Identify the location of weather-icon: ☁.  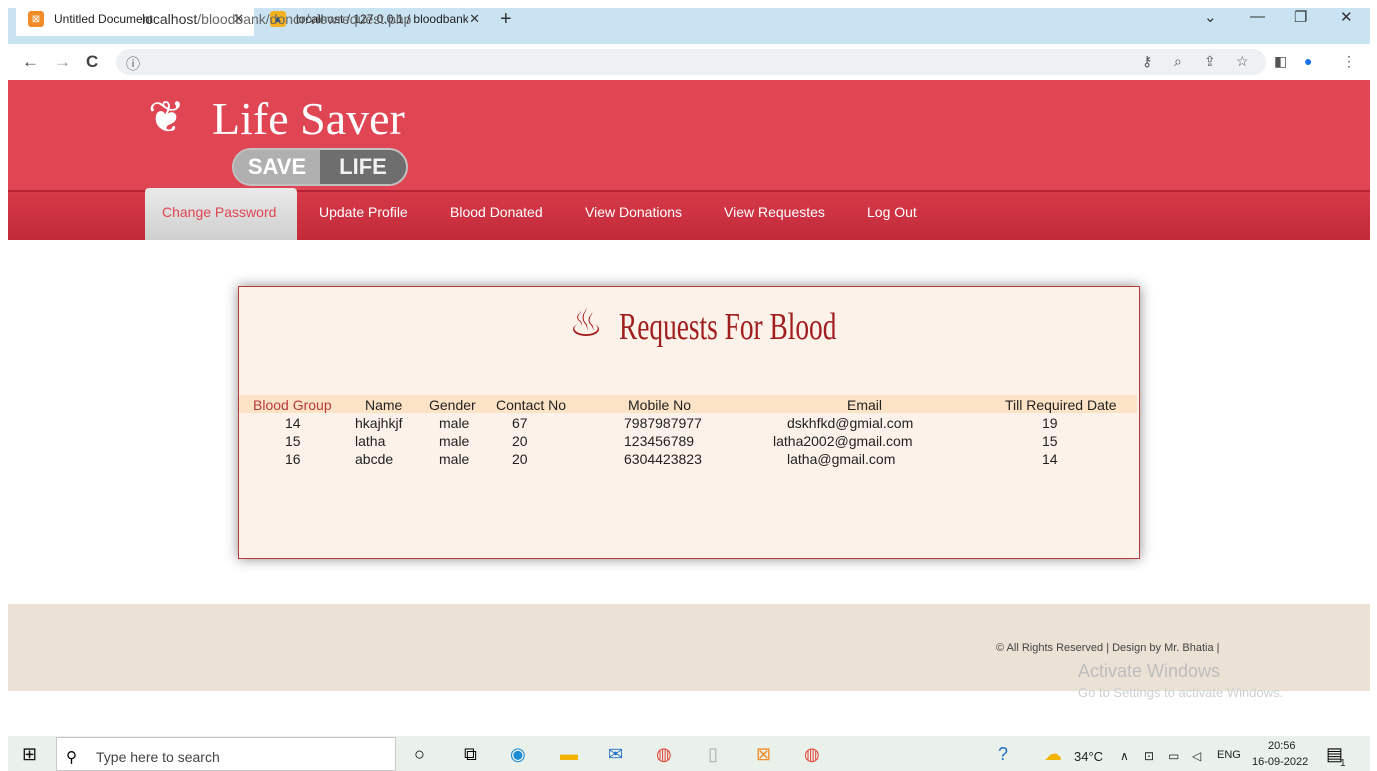
(1053, 754).